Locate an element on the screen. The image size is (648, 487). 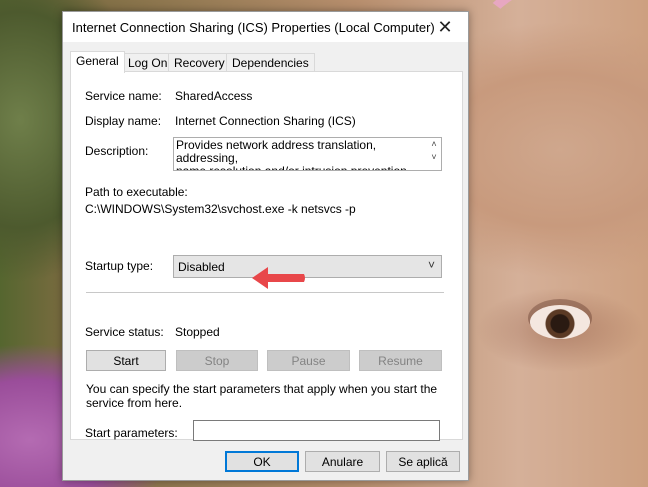
apply-button: Se aplică is located at coordinates (423, 461).